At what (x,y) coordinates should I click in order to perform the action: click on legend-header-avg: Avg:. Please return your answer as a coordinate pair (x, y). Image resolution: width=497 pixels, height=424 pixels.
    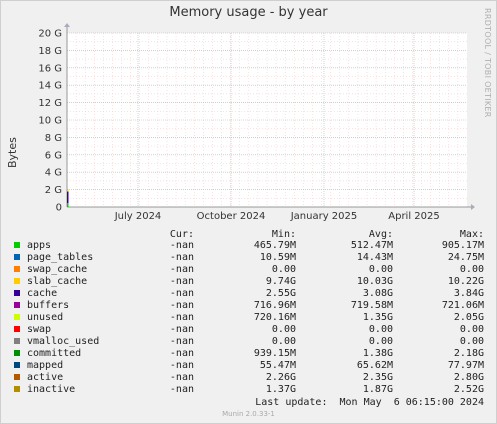
    Looking at the image, I should click on (380, 234).